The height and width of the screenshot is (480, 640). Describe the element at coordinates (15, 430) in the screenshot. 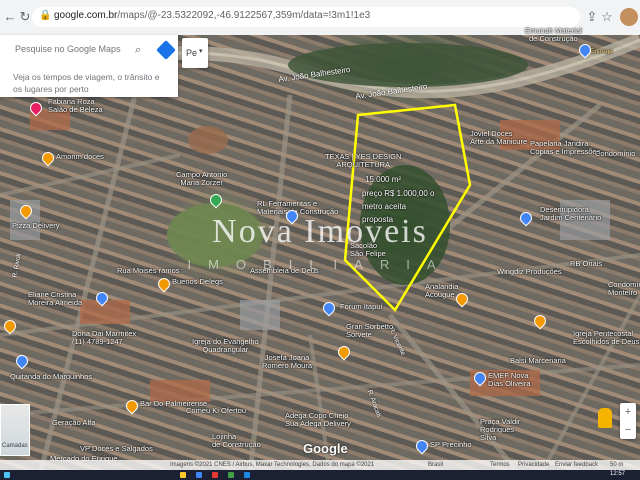

I see `layers-thumbnail: Camadas` at that location.